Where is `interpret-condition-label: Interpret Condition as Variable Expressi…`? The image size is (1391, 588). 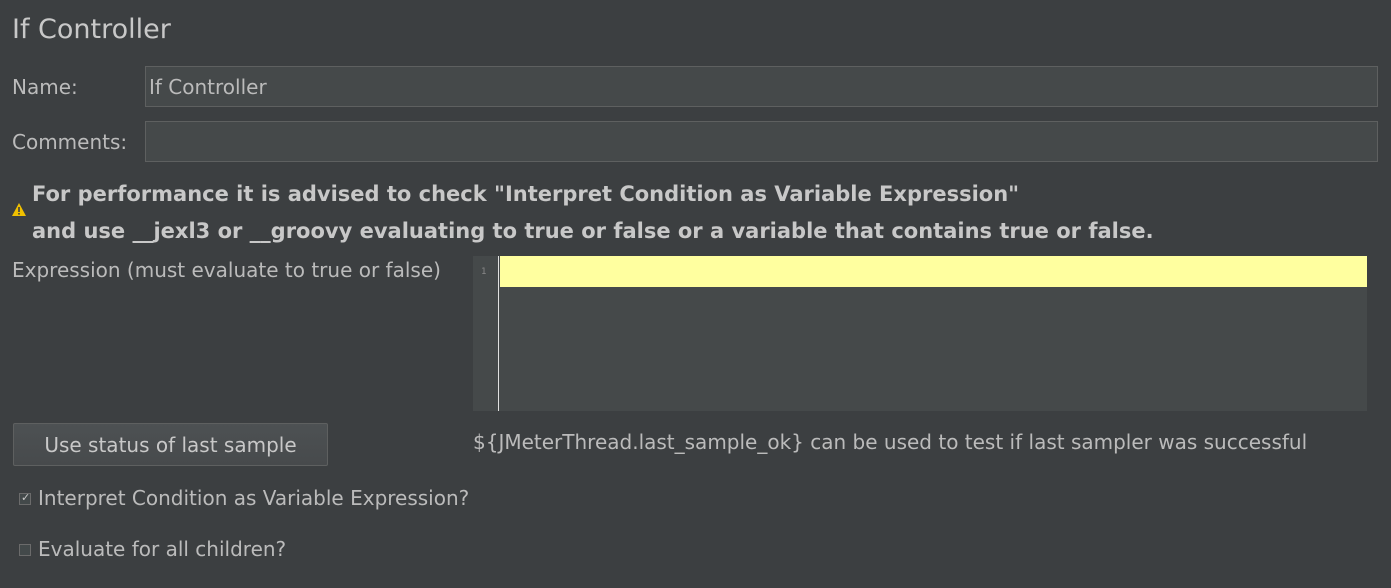
interpret-condition-label: Interpret Condition as Variable Expressi… is located at coordinates (253, 498).